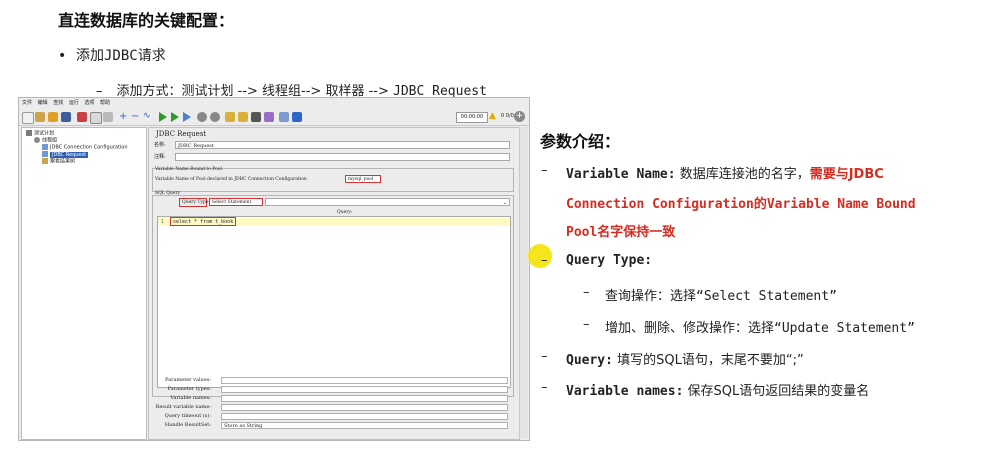 This screenshot has height=455, width=1005. Describe the element at coordinates (105, 103) in the screenshot. I see `menu-help: 帮助` at that location.